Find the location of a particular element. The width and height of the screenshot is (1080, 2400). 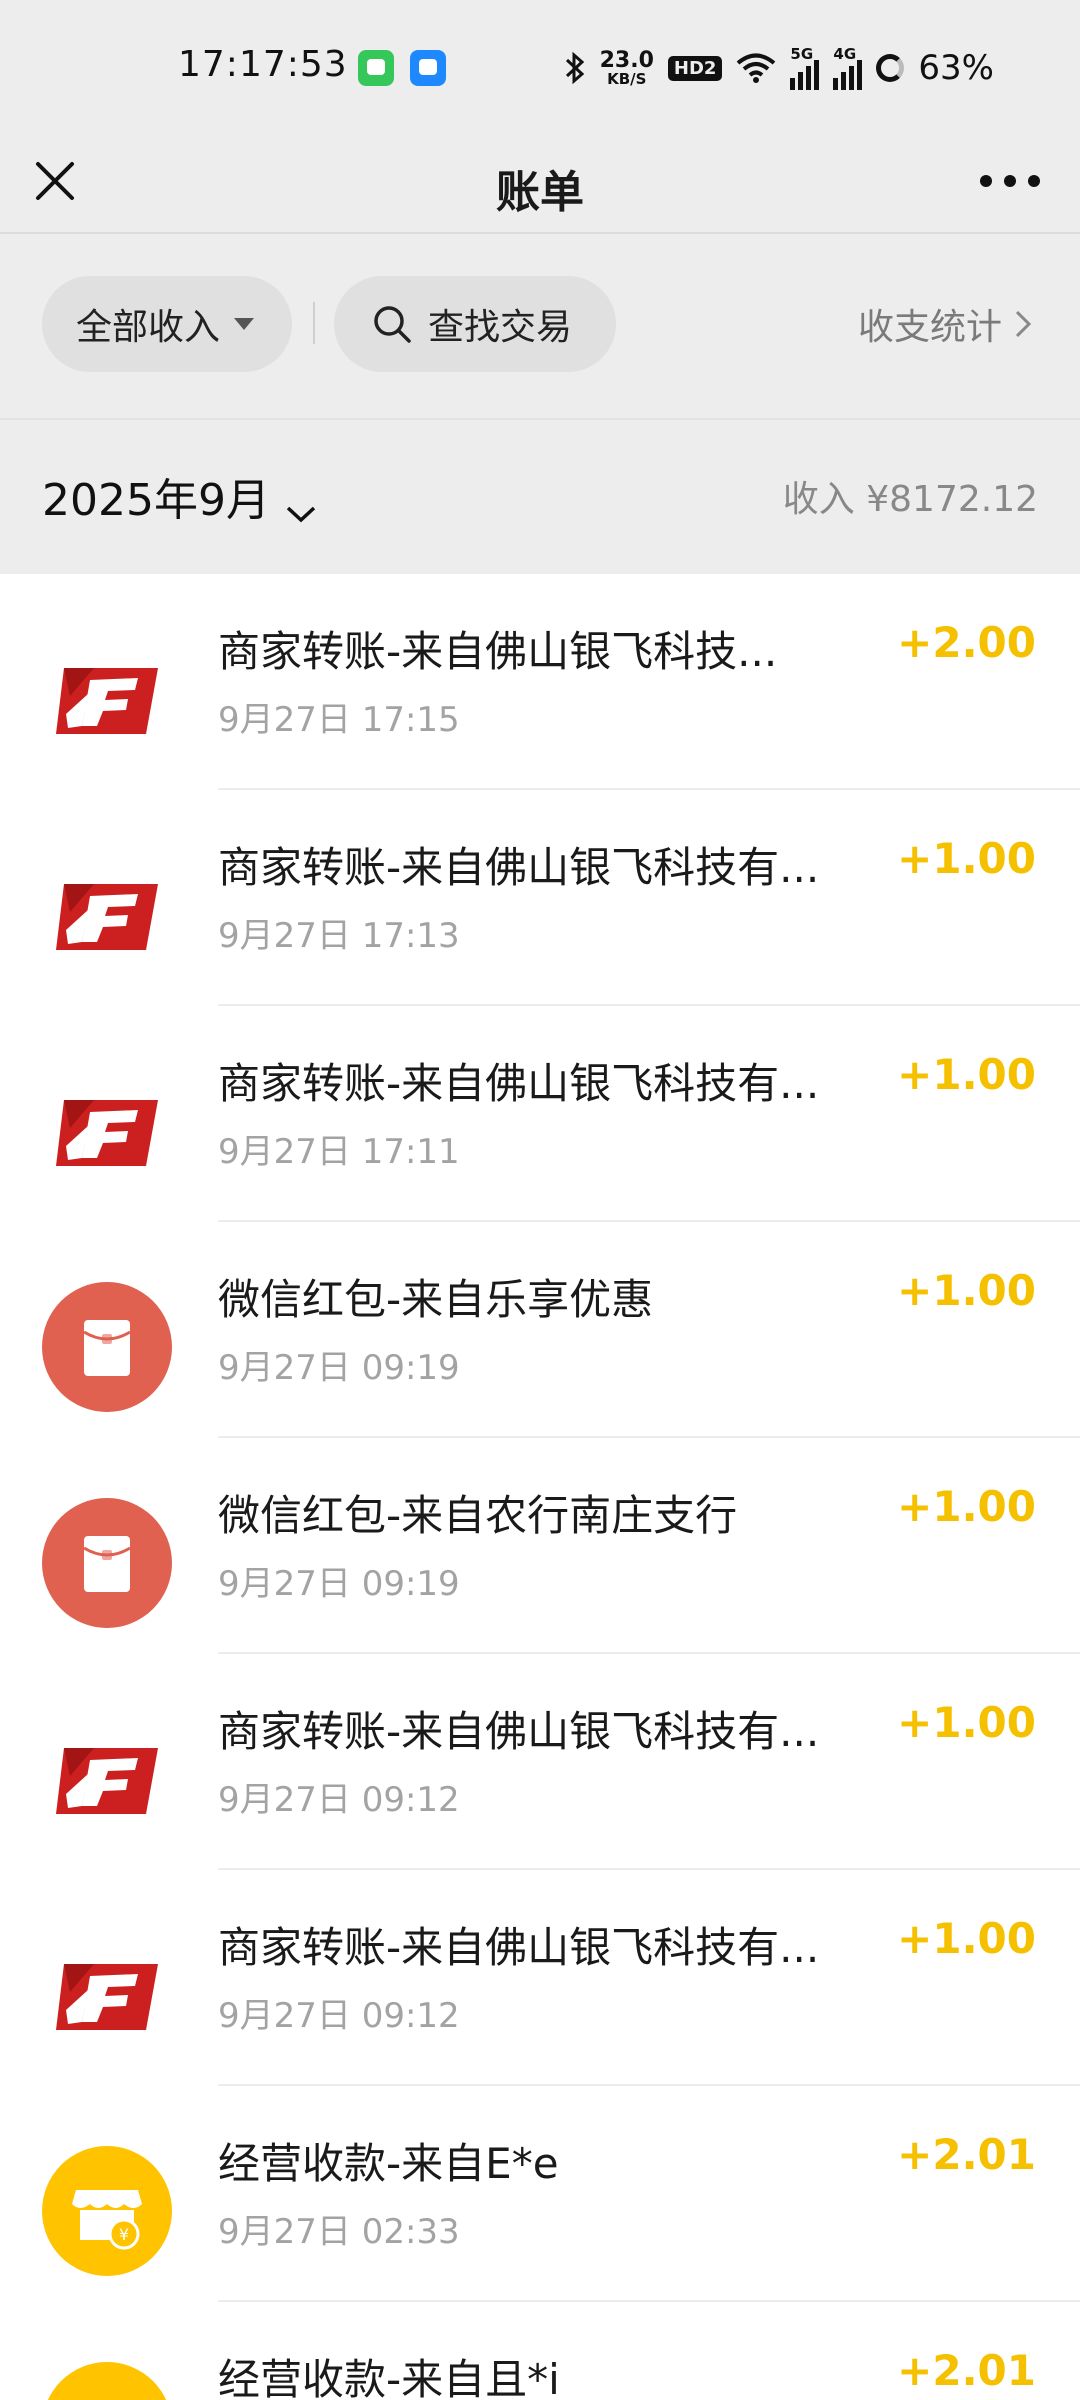

search-label: 查找交易 is located at coordinates (500, 327).